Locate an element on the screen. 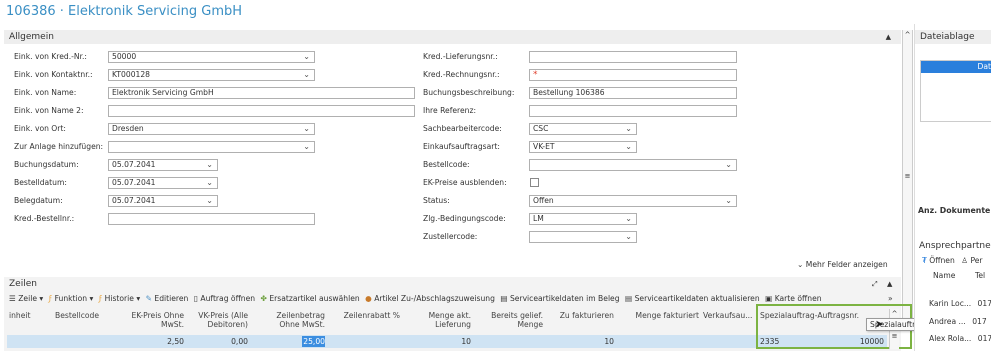  label-posting-date: Buchungsdatum: is located at coordinates (46, 164).